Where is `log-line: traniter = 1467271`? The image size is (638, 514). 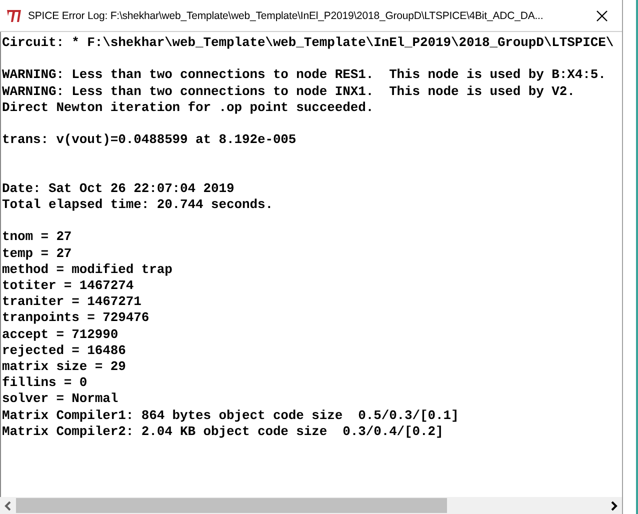 log-line: traniter = 1467271 is located at coordinates (72, 302).